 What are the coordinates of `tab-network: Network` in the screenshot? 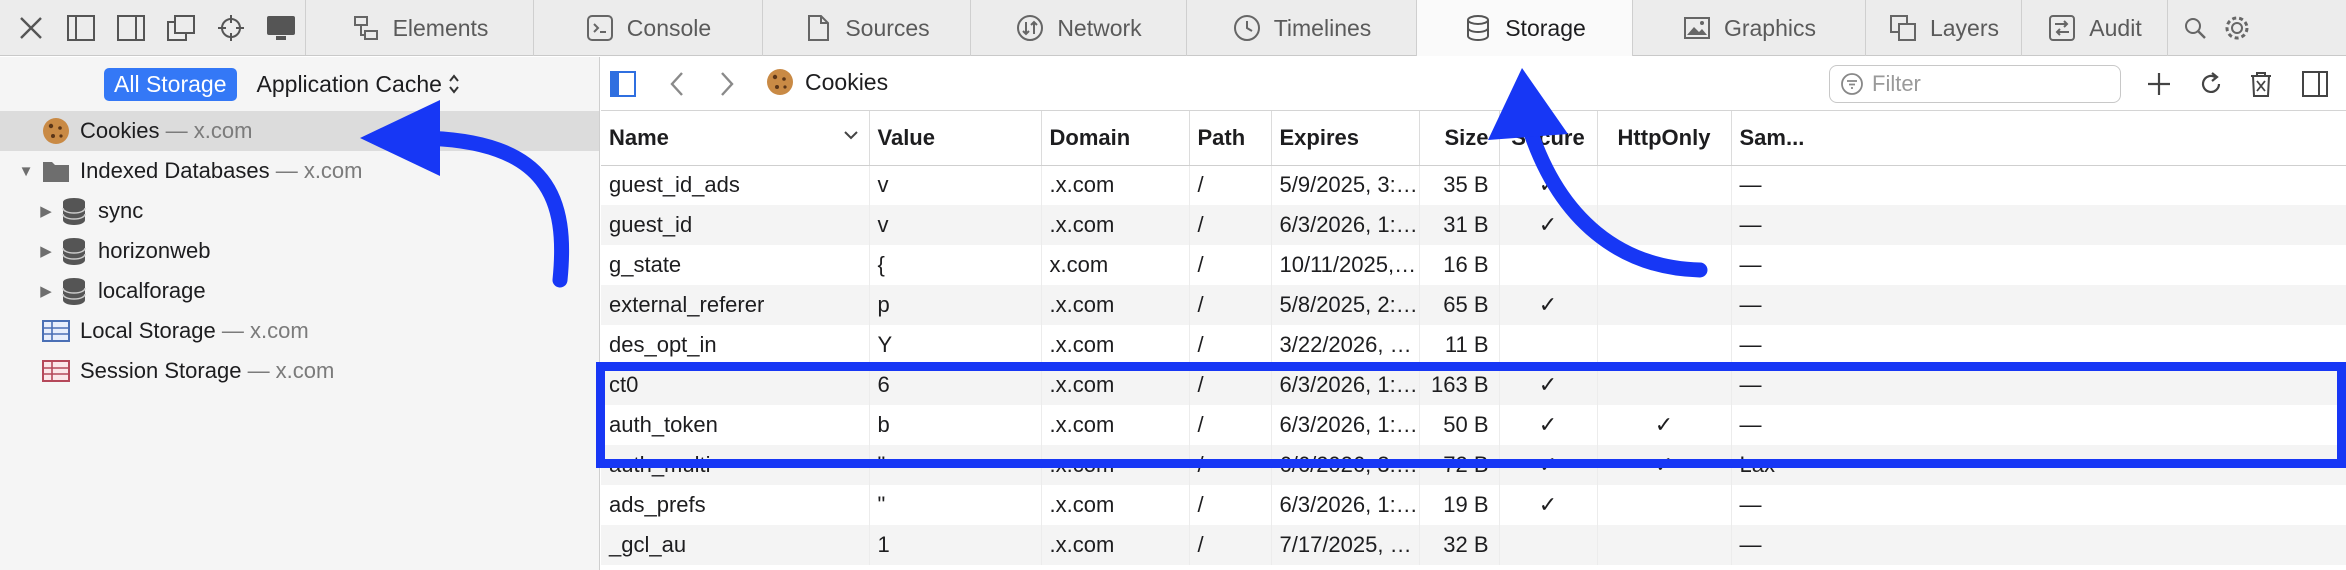 It's located at (1079, 28).